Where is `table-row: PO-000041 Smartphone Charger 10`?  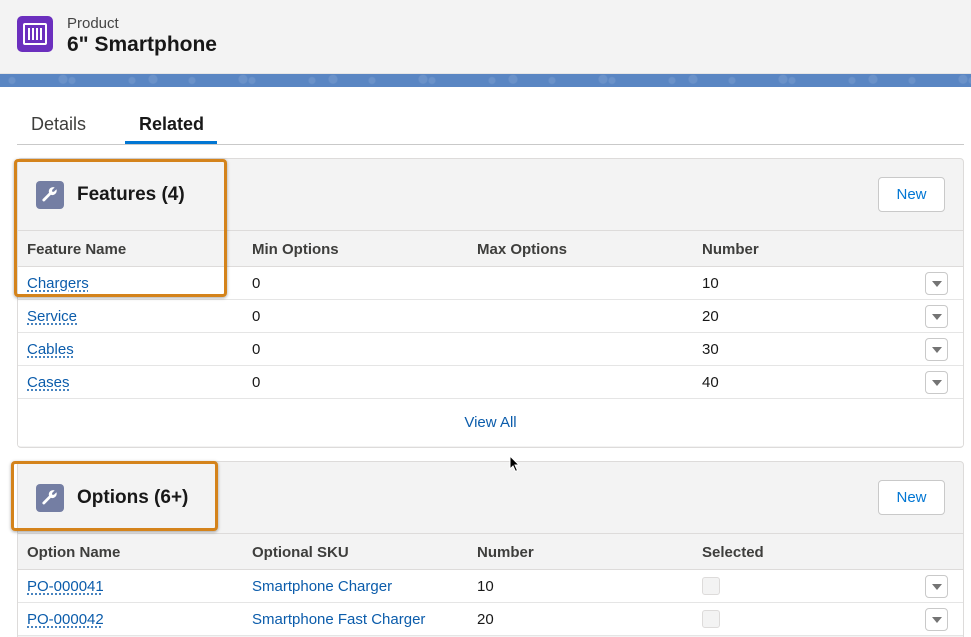 table-row: PO-000041 Smartphone Charger 10 is located at coordinates (490, 586).